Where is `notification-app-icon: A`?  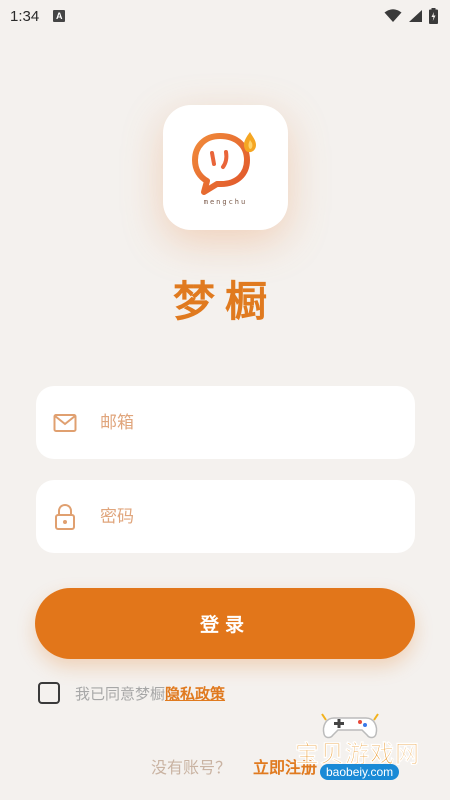 notification-app-icon: A is located at coordinates (59, 16).